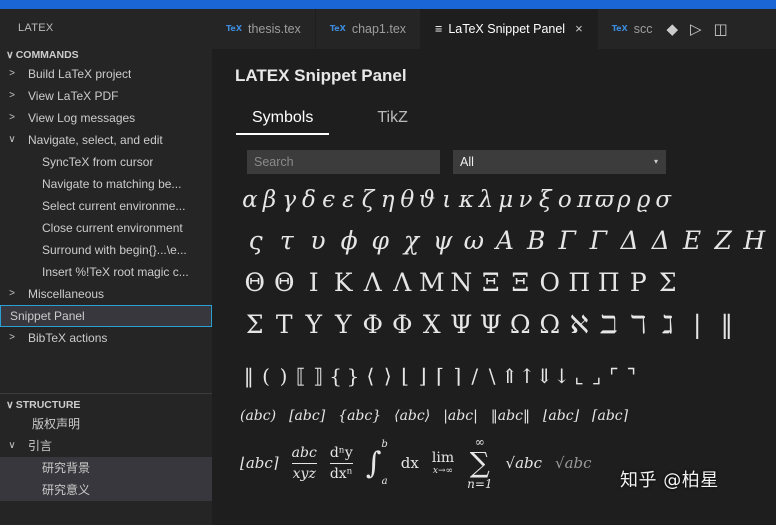 This screenshot has width=776, height=525. I want to click on command-close-environment: Close current environment, so click(106, 228).